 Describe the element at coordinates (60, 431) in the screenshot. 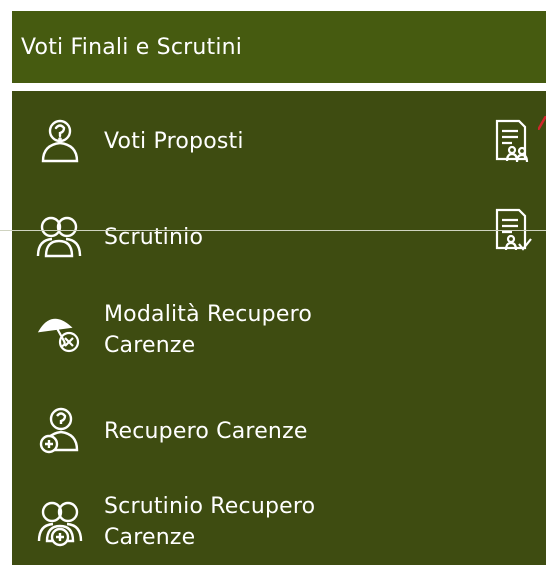

I see `single-user-question-plus-icon` at that location.